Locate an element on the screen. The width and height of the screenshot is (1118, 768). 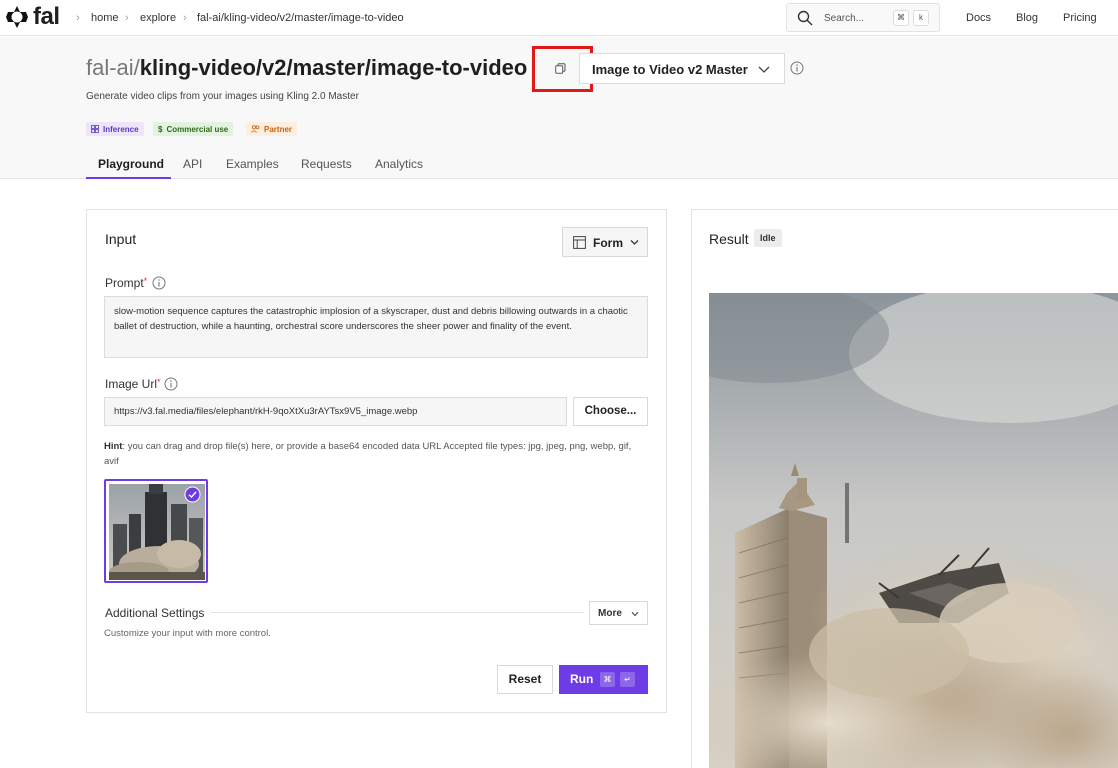
users-icon is located at coordinates (255, 129).